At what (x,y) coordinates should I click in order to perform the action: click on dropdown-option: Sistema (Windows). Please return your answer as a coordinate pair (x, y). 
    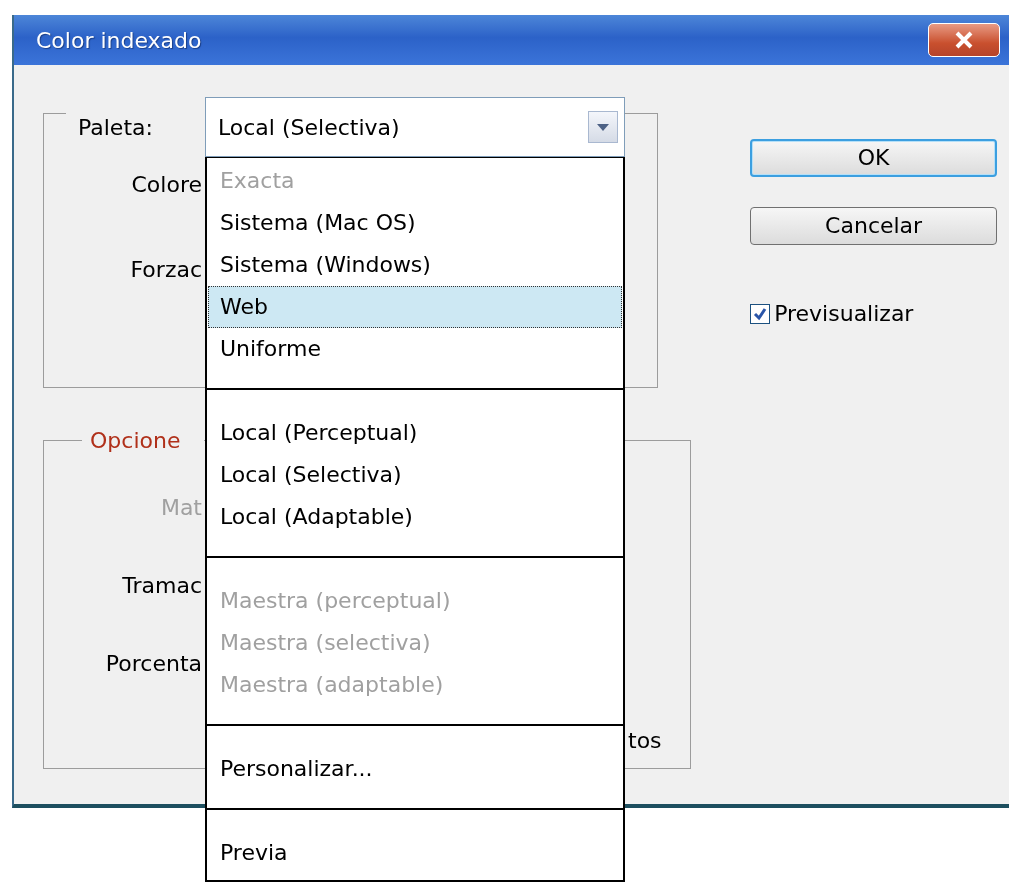
    Looking at the image, I should click on (414, 265).